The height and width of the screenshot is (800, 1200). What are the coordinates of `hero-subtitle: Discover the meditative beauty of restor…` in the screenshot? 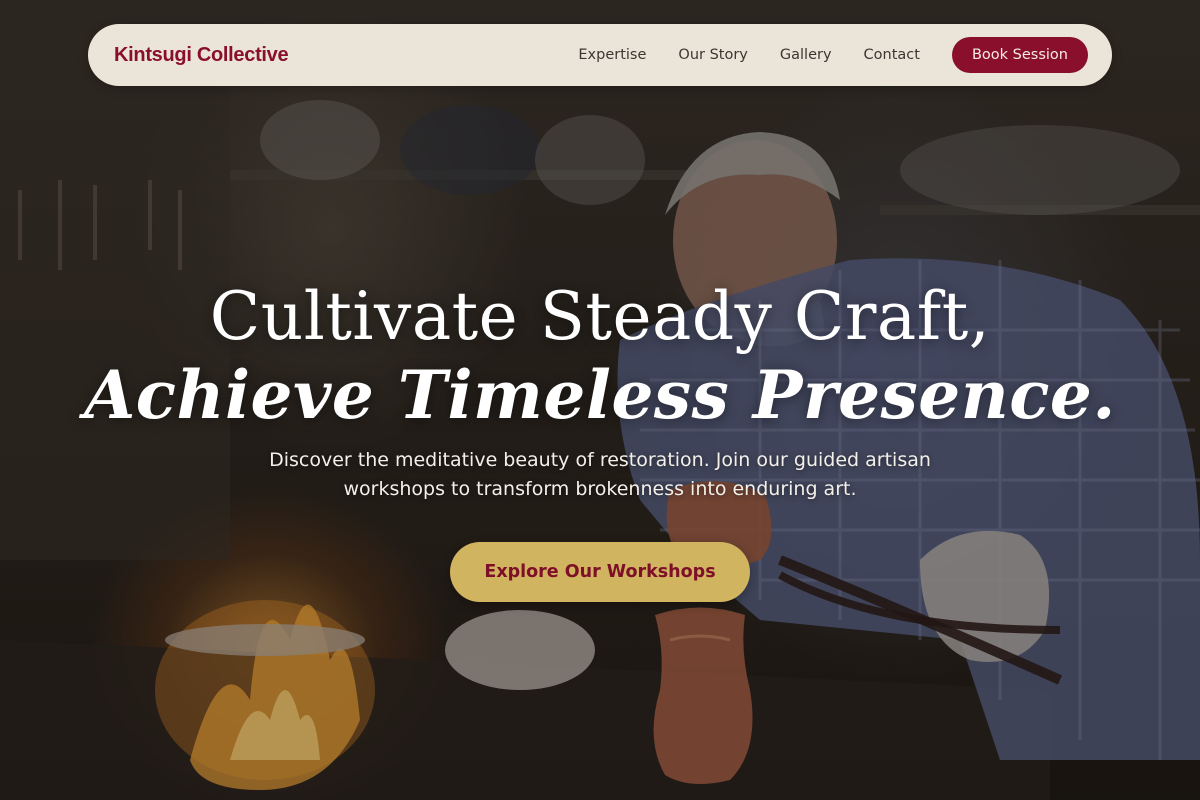 It's located at (600, 474).